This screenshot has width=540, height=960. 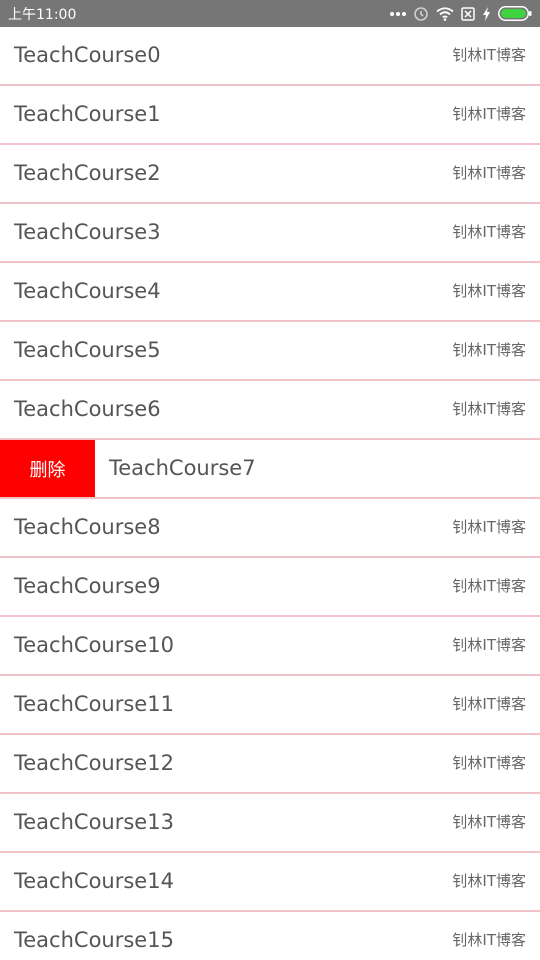 I want to click on item-title: TeachCourse2, so click(x=87, y=173).